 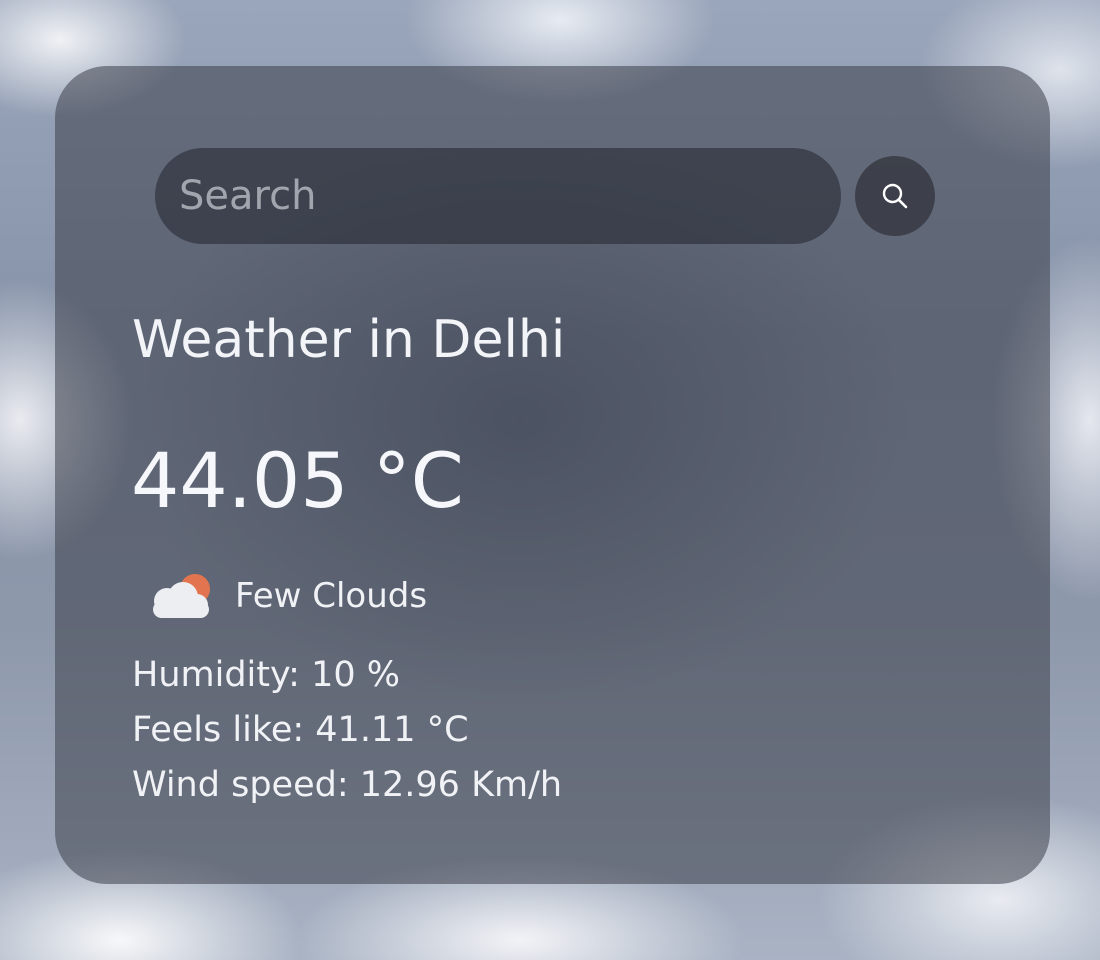 What do you see at coordinates (349, 340) in the screenshot?
I see `city-title: Weather in Delhi` at bounding box center [349, 340].